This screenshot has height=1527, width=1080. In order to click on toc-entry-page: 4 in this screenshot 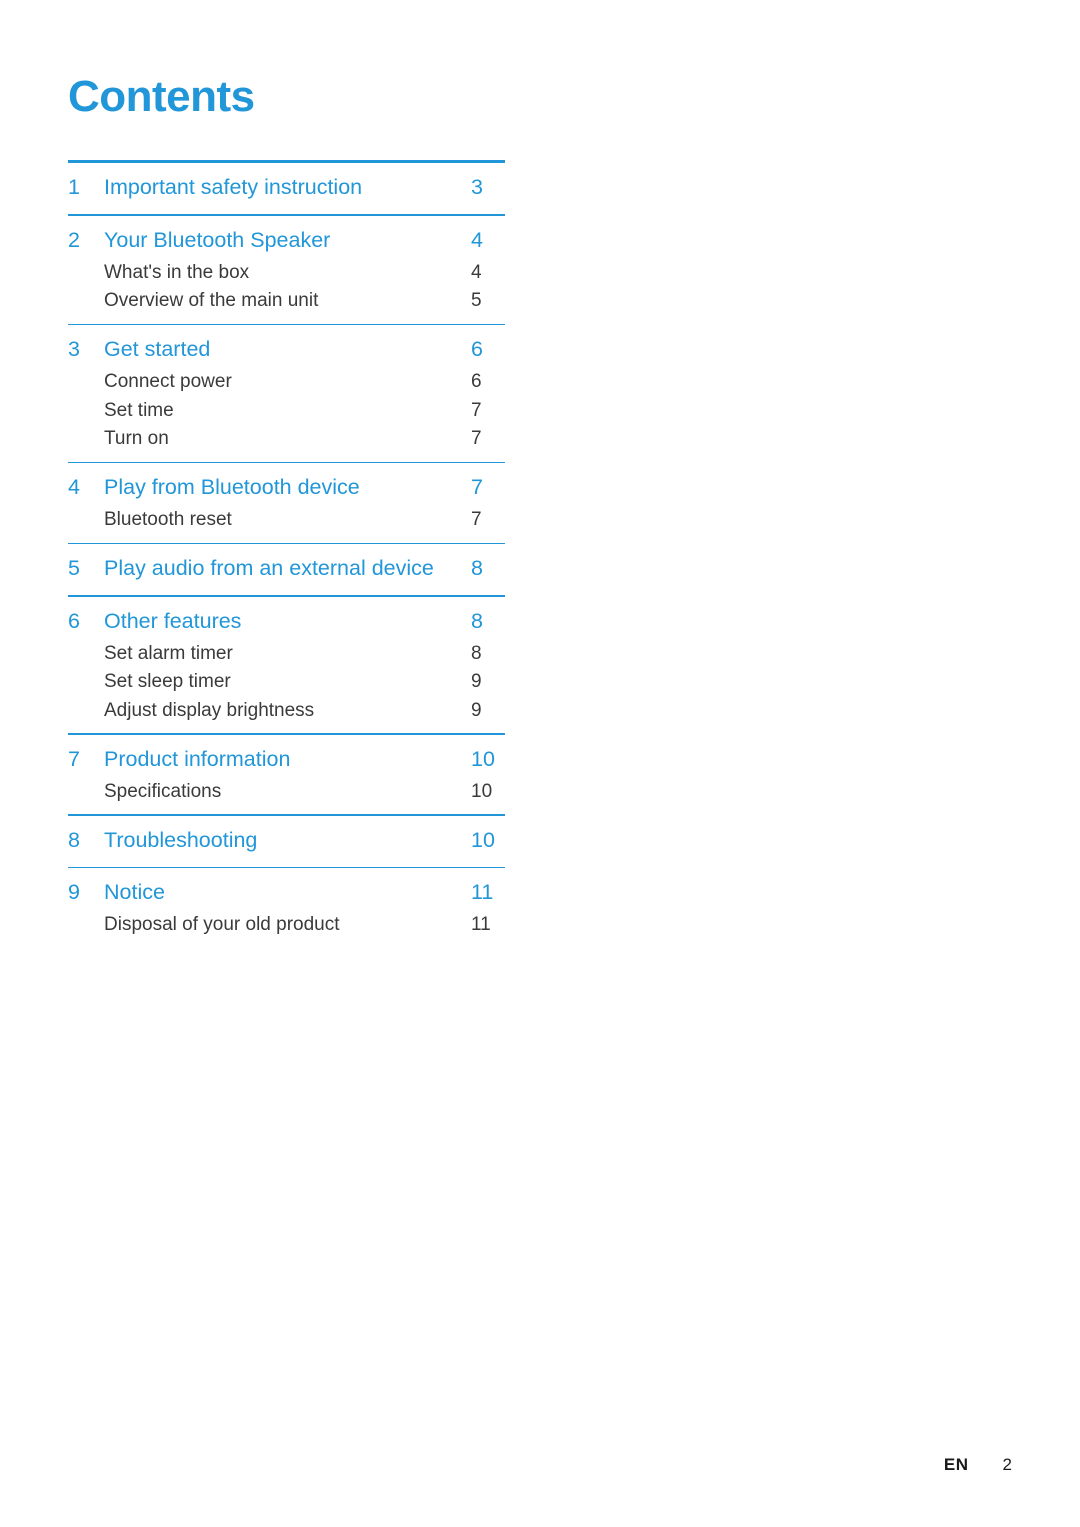, I will do `click(476, 272)`.